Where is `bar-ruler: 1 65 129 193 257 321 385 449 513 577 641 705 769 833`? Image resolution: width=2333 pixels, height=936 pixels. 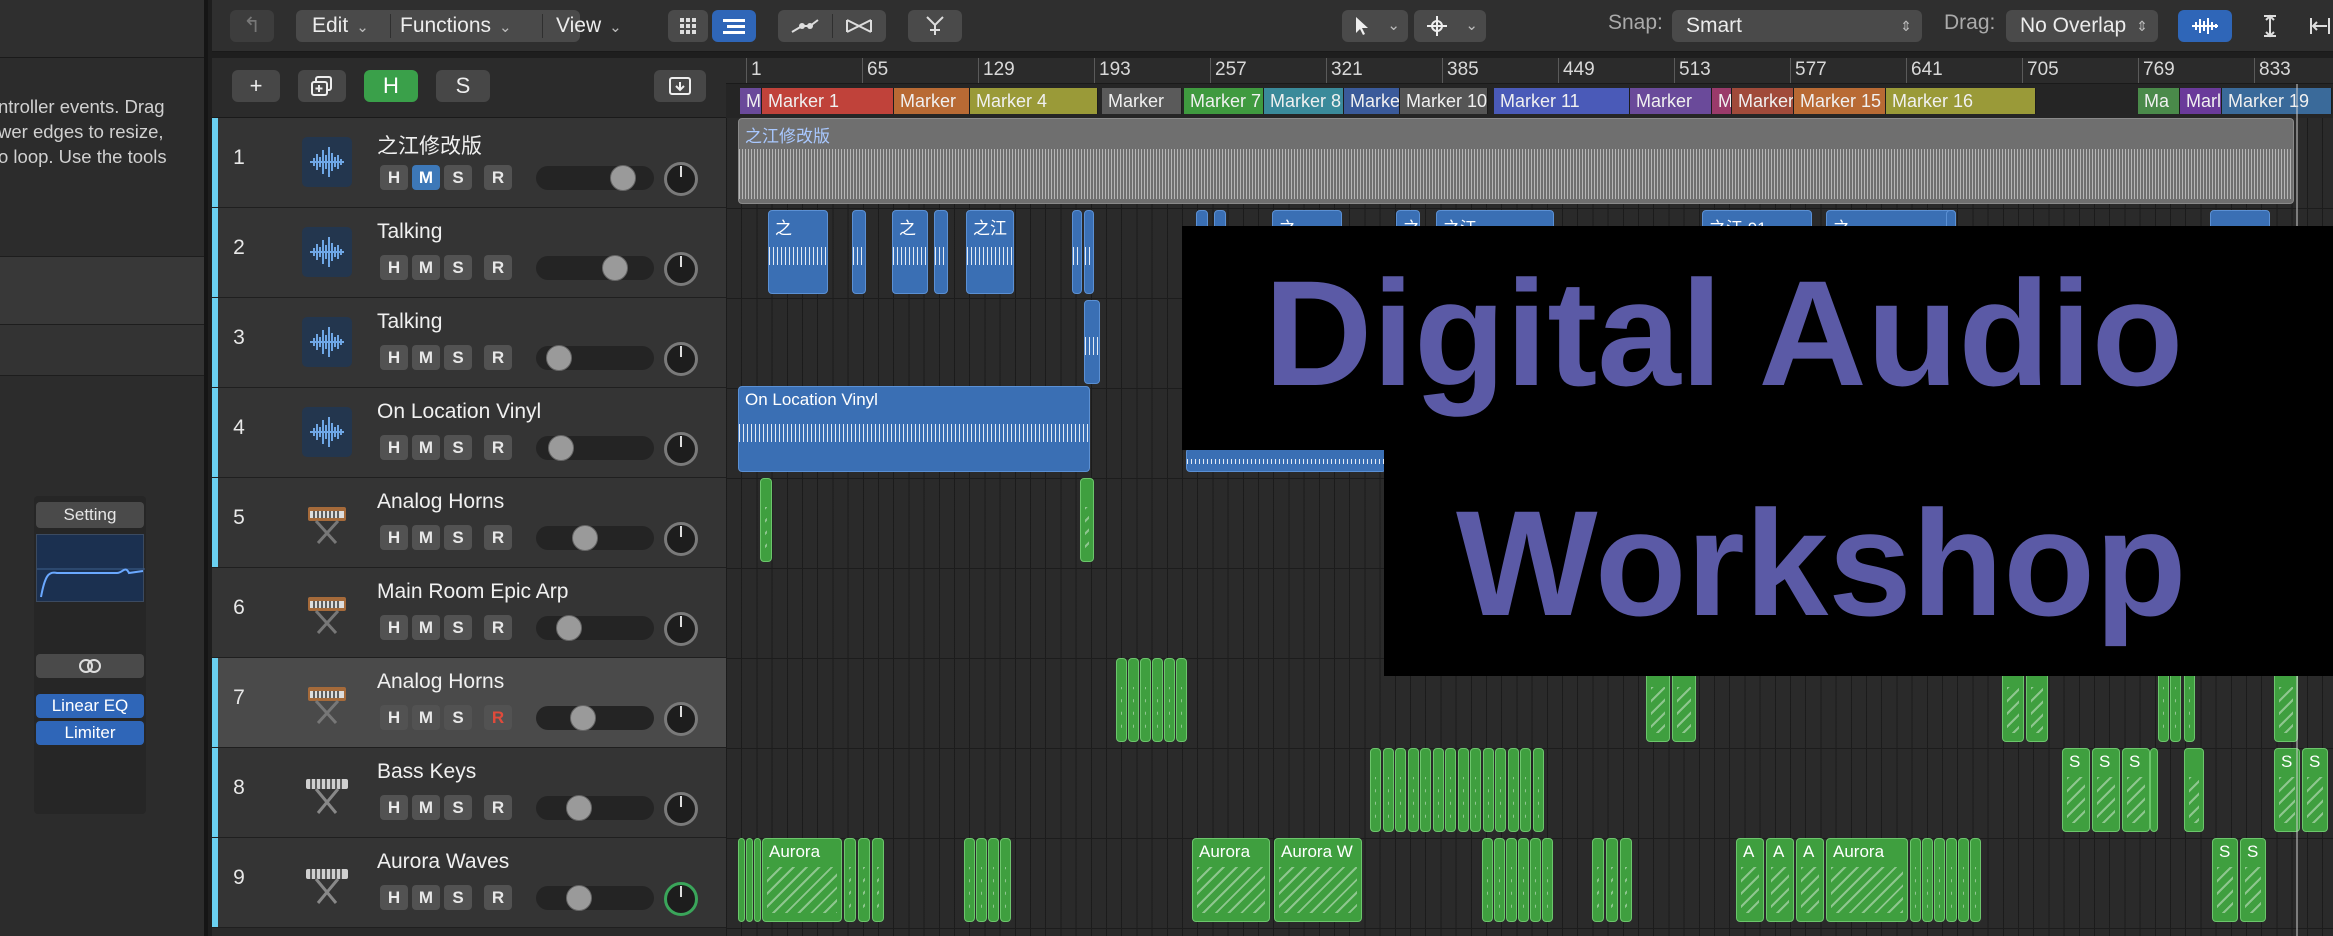
bar-ruler: 1 65 129 193 257 321 385 449 513 577 641 705 769 833 is located at coordinates (1529, 71).